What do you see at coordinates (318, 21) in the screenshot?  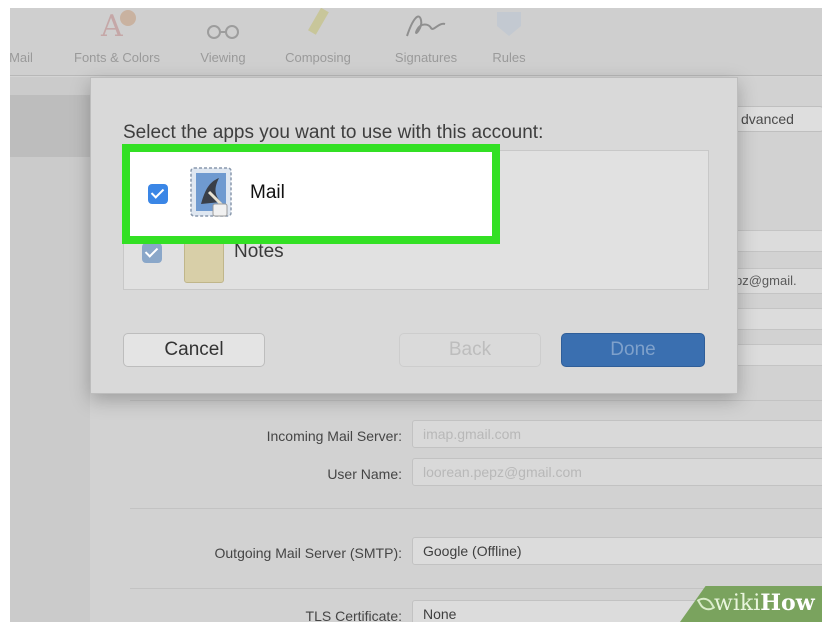 I see `composing-pencil-icon` at bounding box center [318, 21].